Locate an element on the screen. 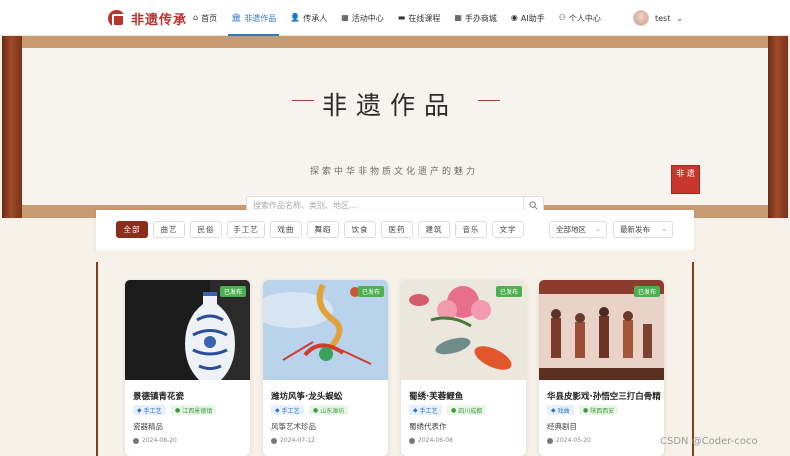  sort-select: 最新发布 ⌄ is located at coordinates (643, 229).